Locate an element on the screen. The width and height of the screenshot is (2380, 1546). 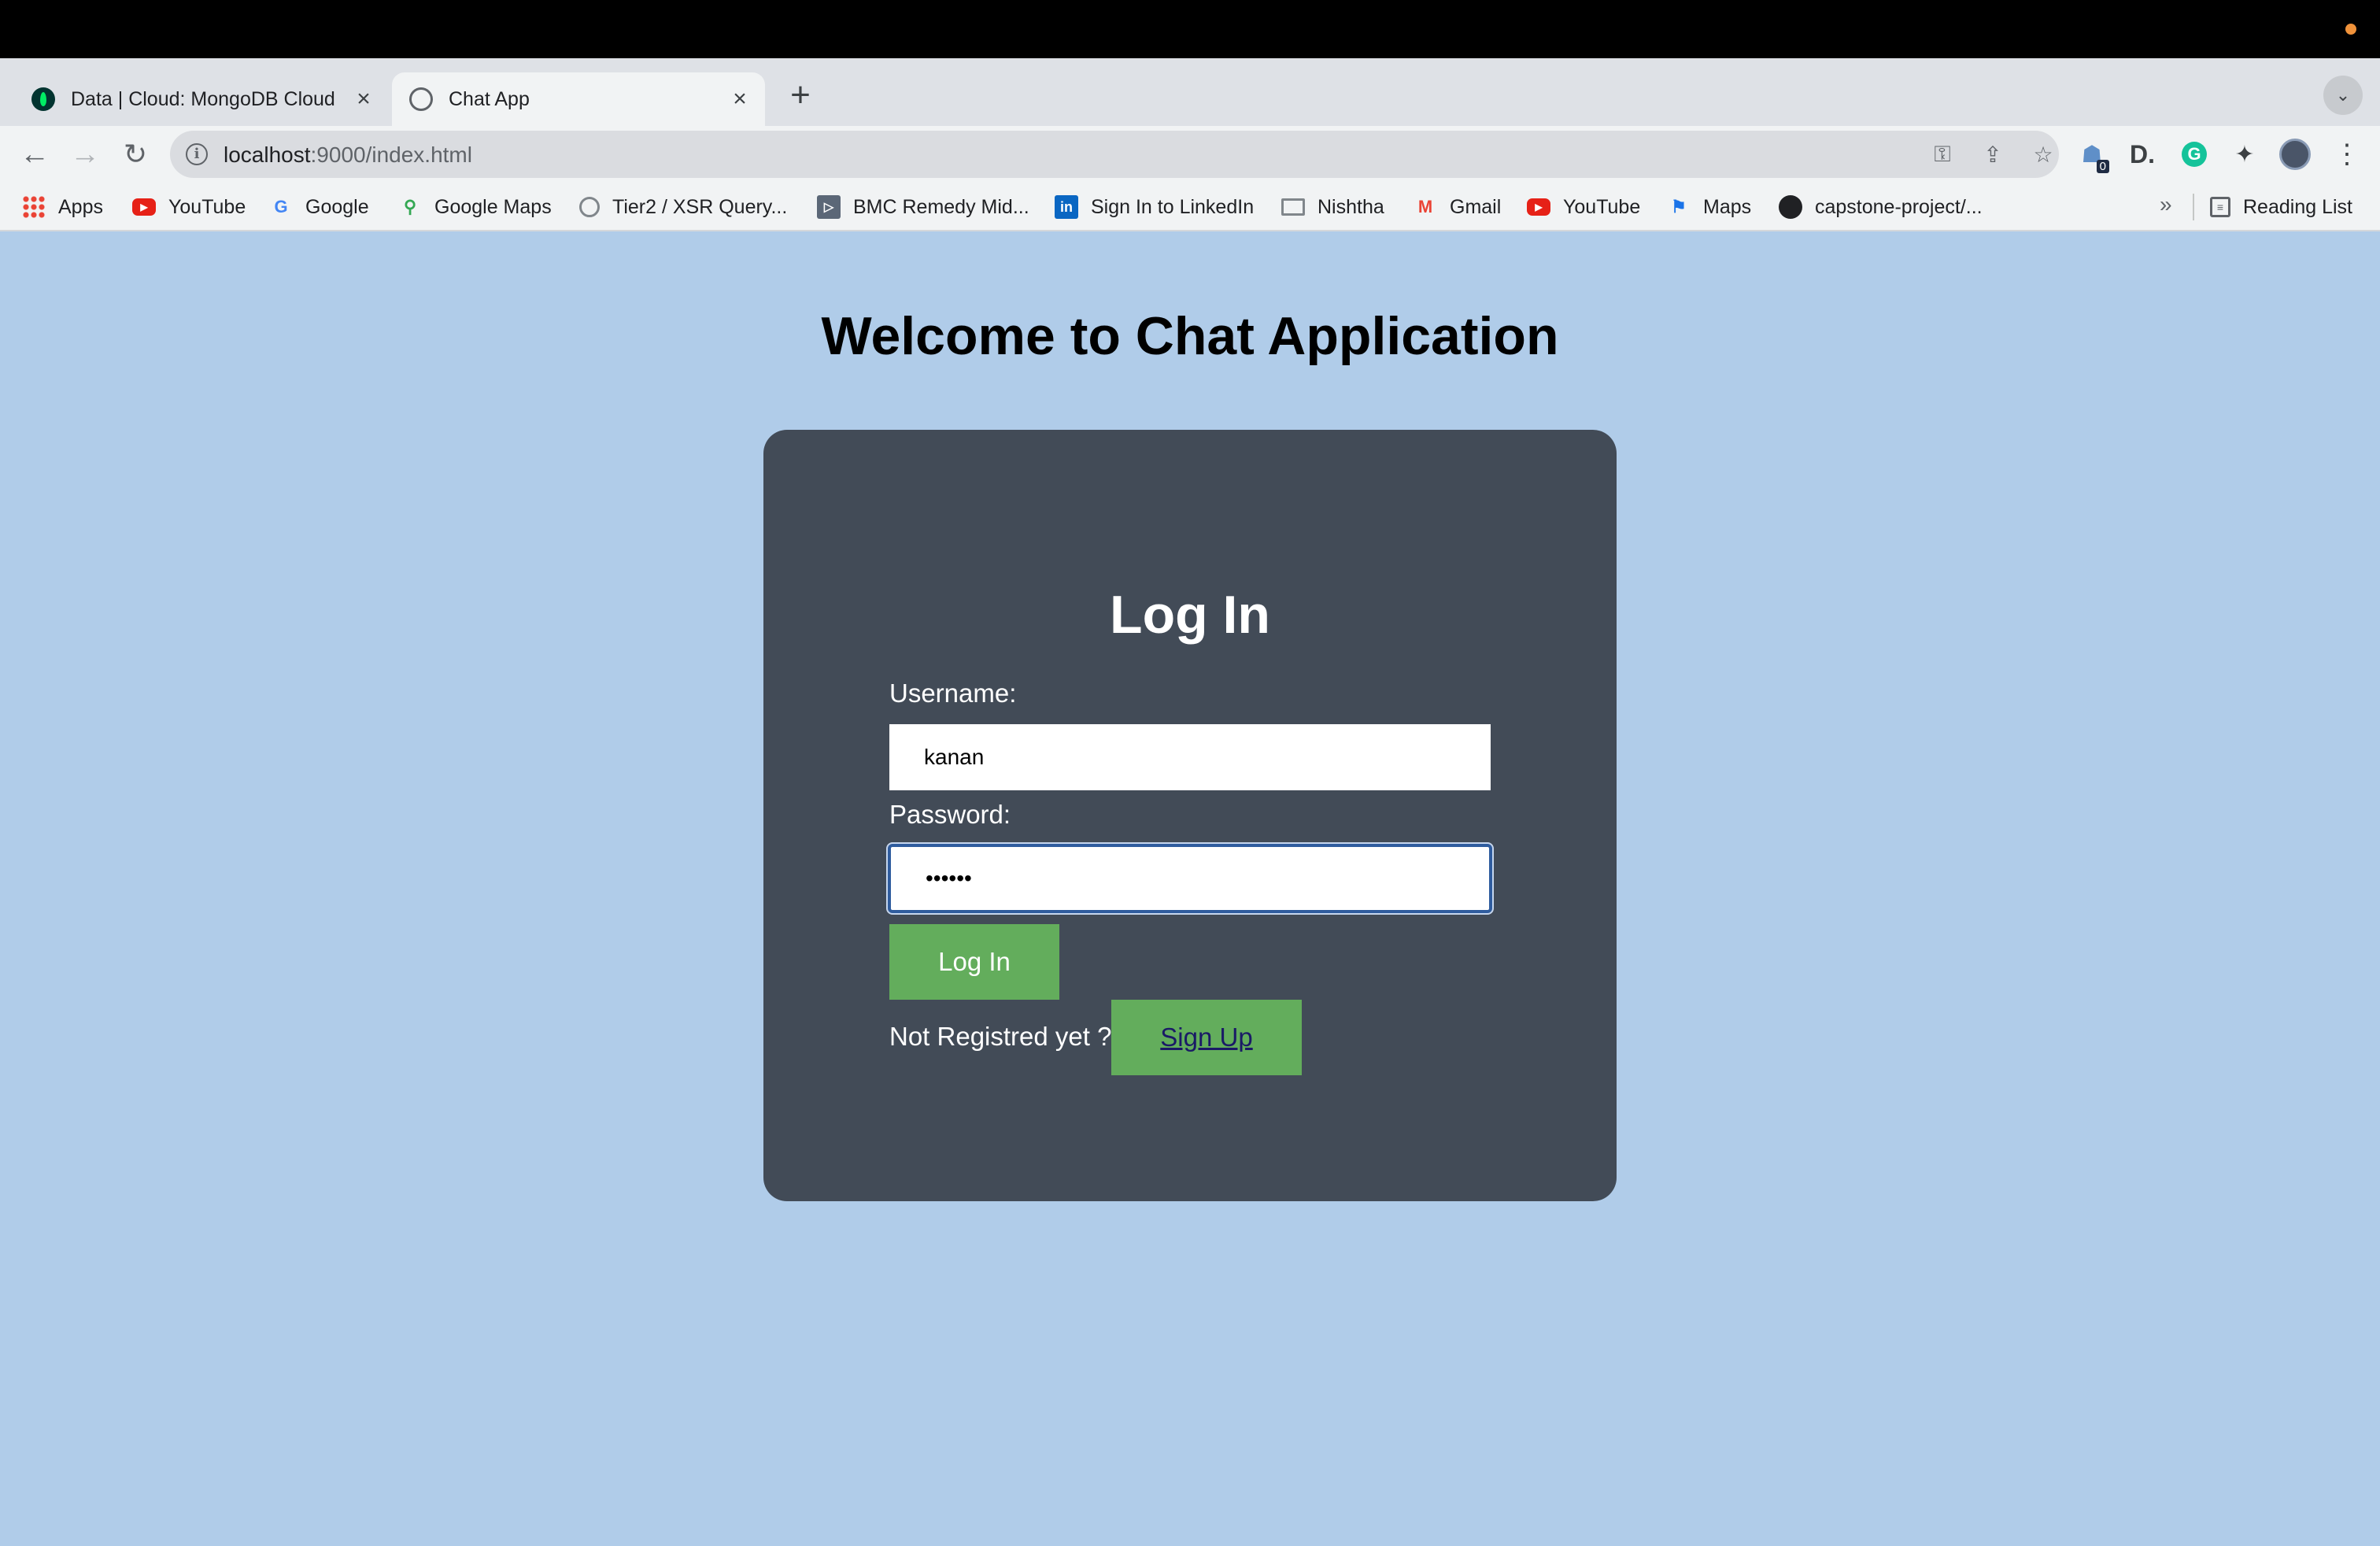
extensions-puzzle-icon: ✦ is located at coordinates (2244, 154).